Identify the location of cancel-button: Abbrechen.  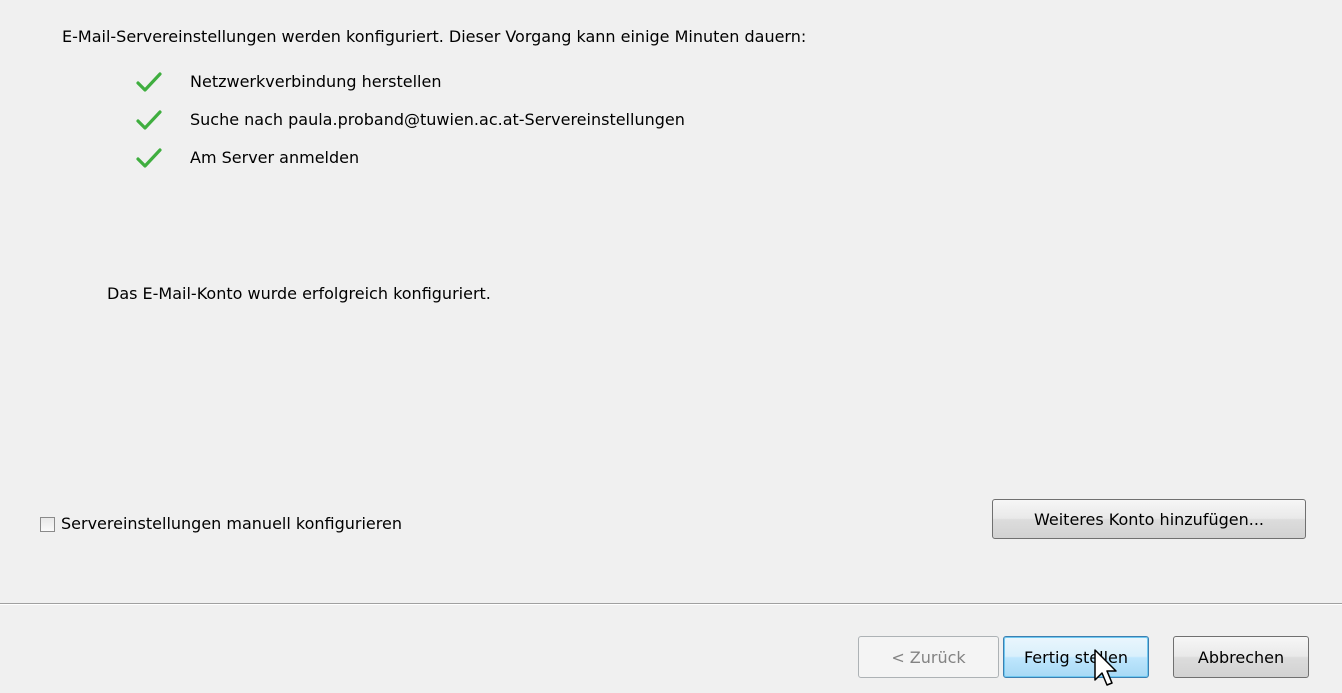
(1241, 657).